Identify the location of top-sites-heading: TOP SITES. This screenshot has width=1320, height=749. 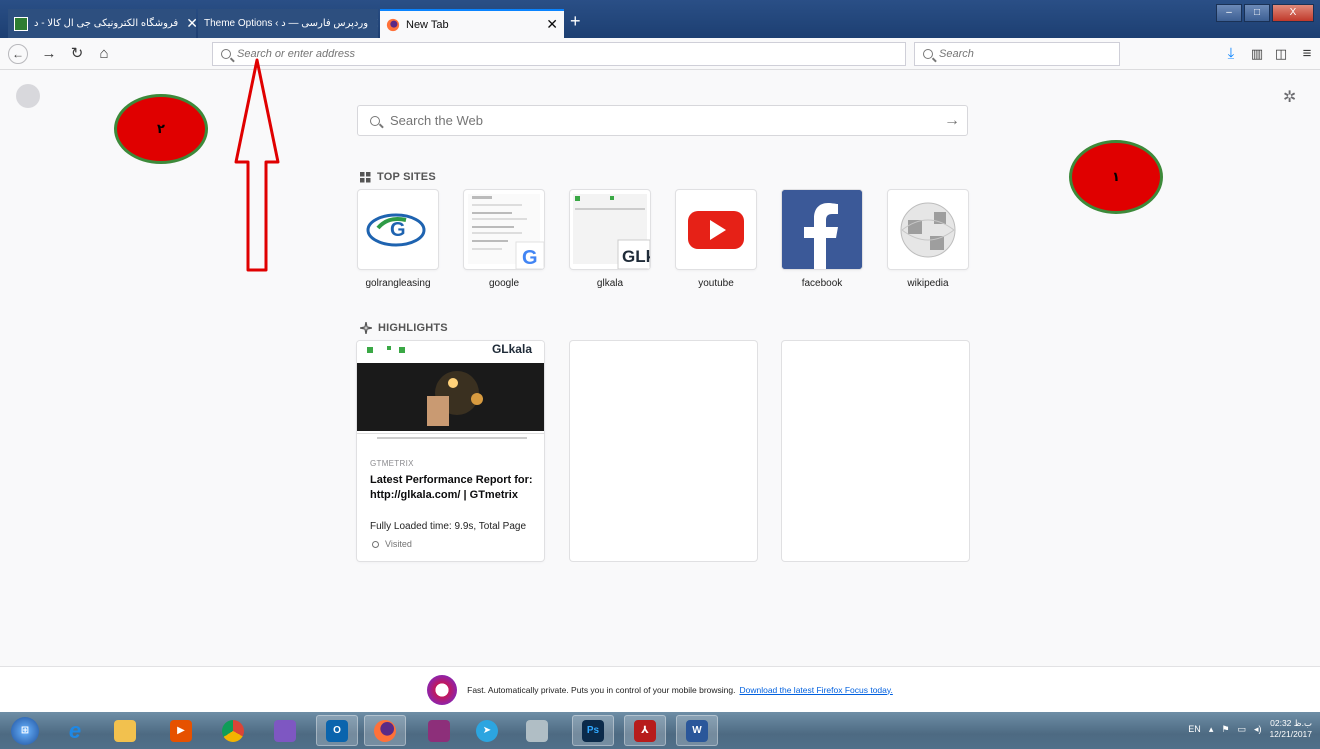
(398, 177).